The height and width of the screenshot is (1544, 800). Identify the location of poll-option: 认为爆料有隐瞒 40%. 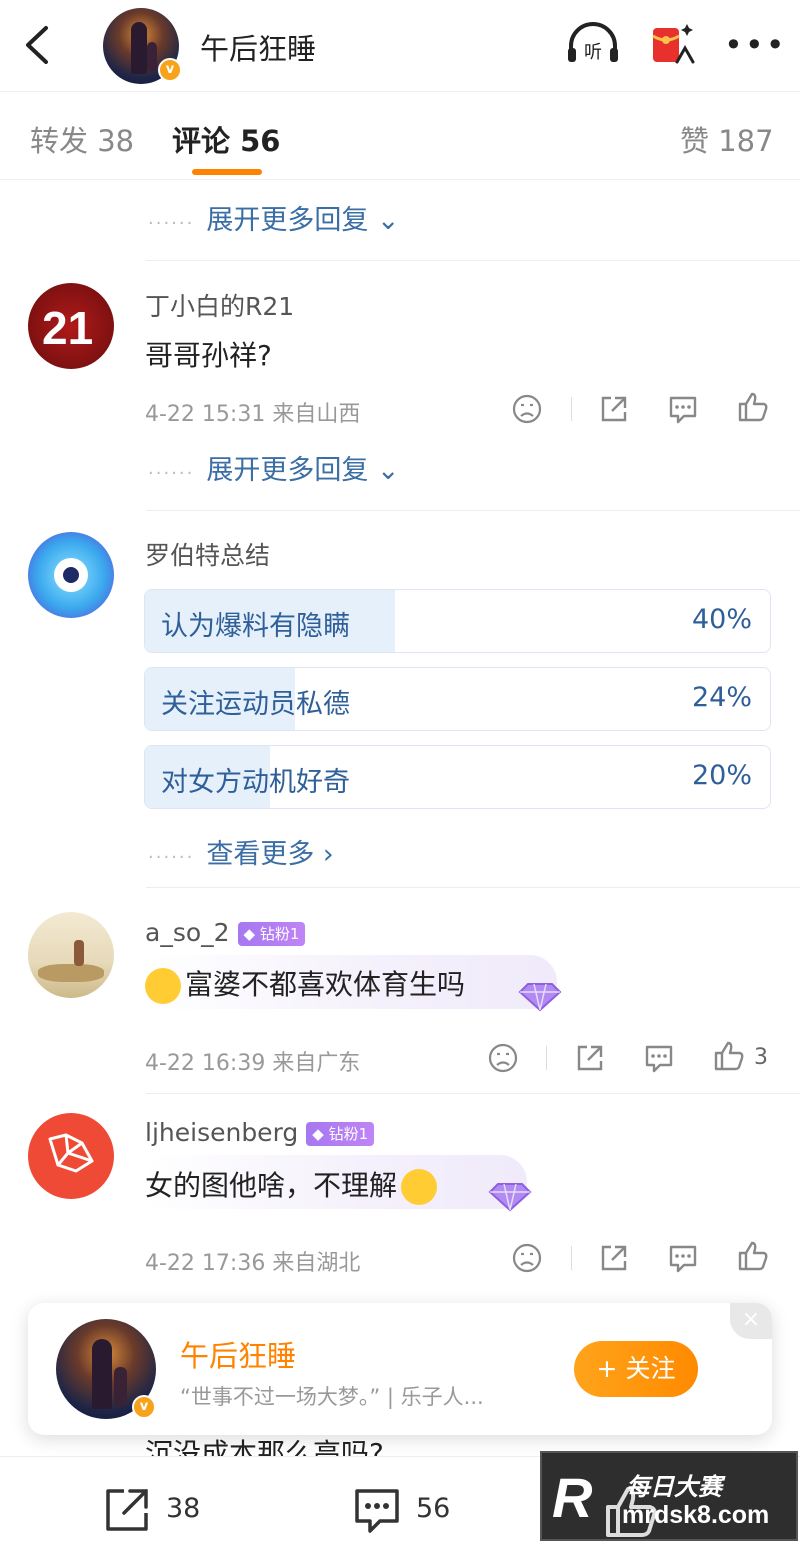
(457, 621).